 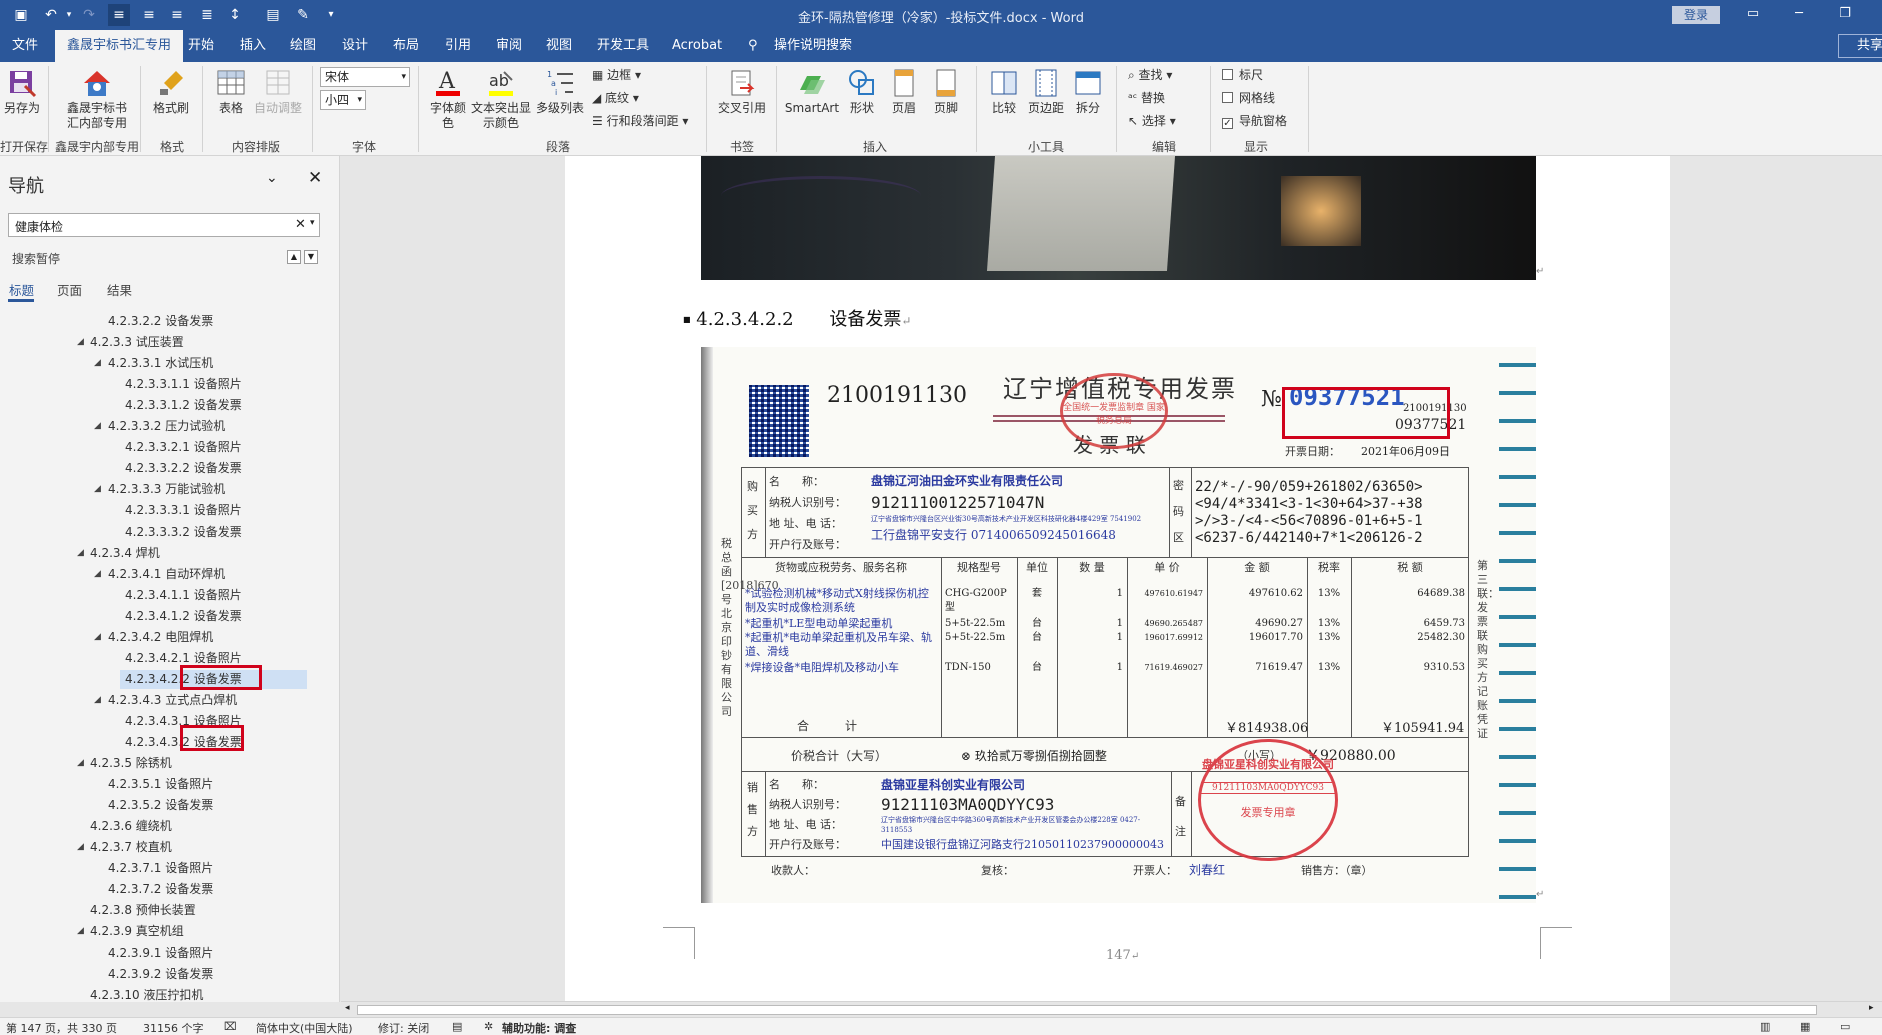 I want to click on margins-button: 页边距, so click(x=1046, y=92).